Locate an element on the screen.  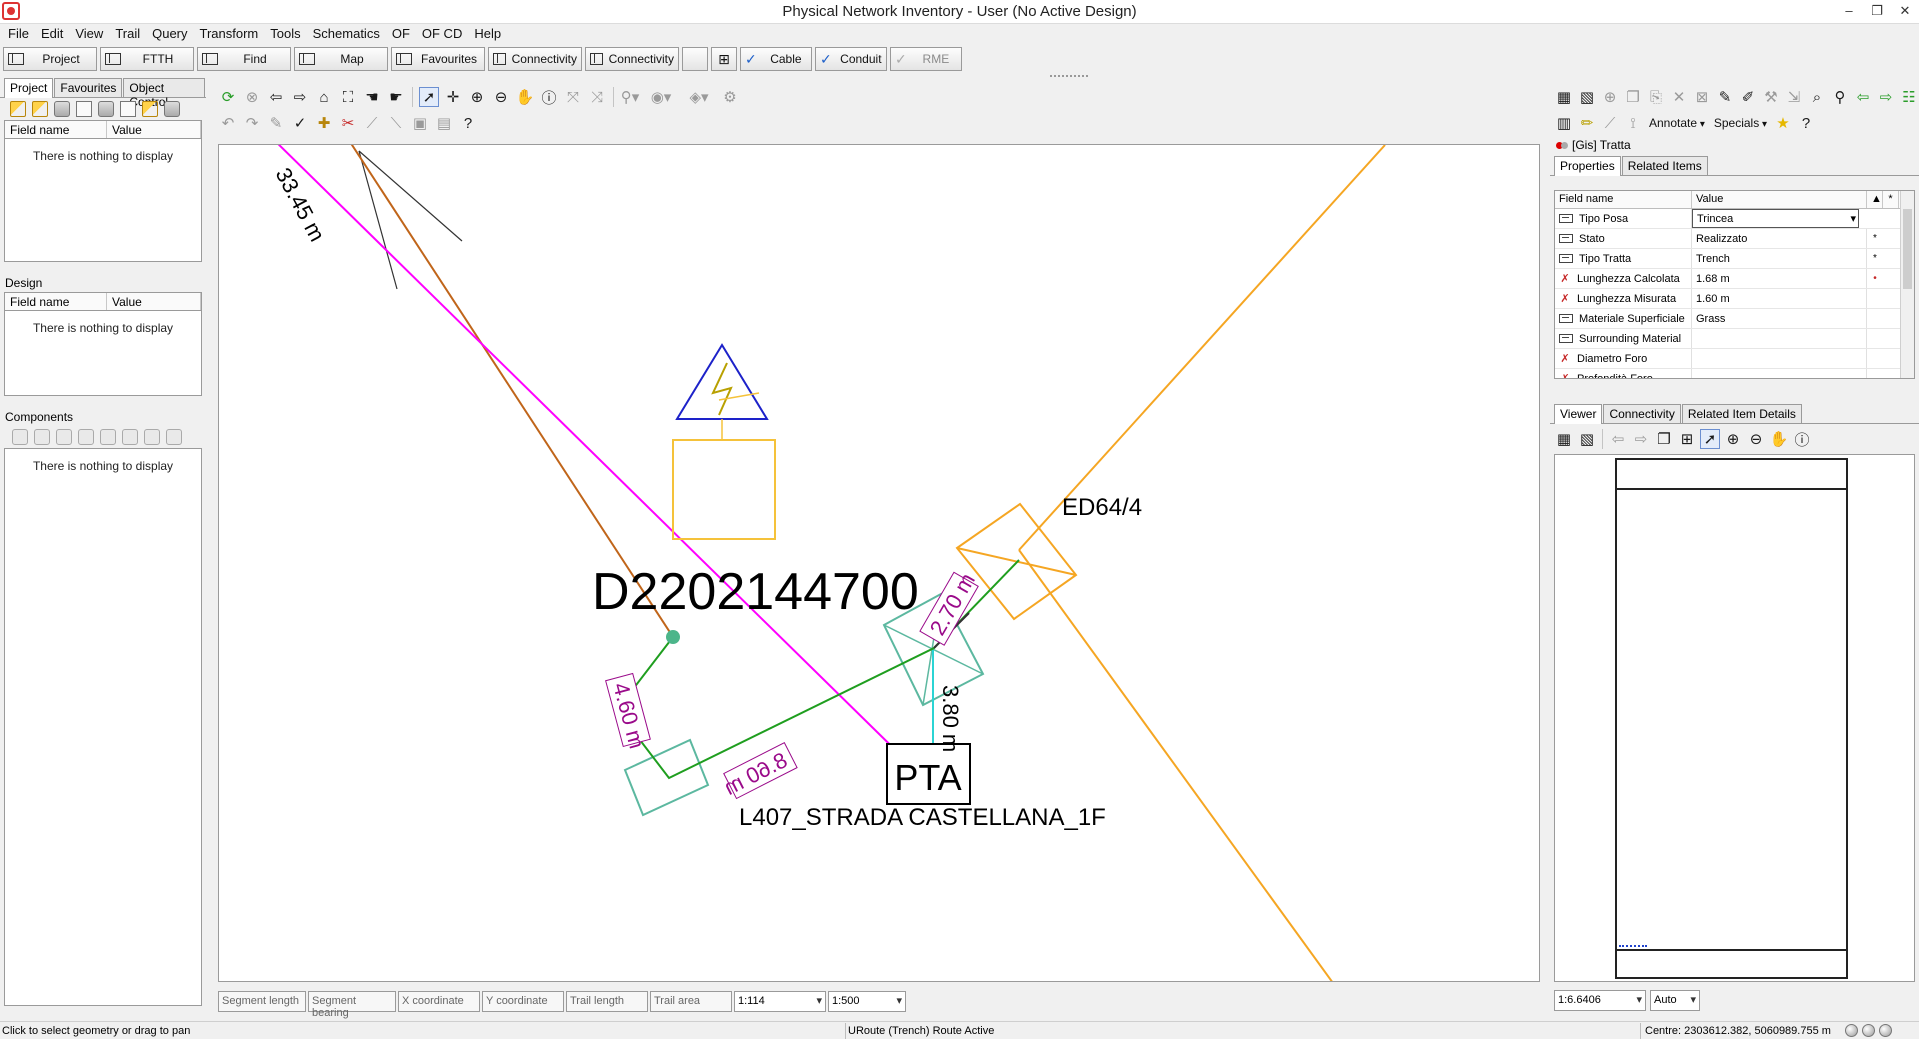
property-row: Tipo Posa Trincea is located at coordinates (1734, 219).